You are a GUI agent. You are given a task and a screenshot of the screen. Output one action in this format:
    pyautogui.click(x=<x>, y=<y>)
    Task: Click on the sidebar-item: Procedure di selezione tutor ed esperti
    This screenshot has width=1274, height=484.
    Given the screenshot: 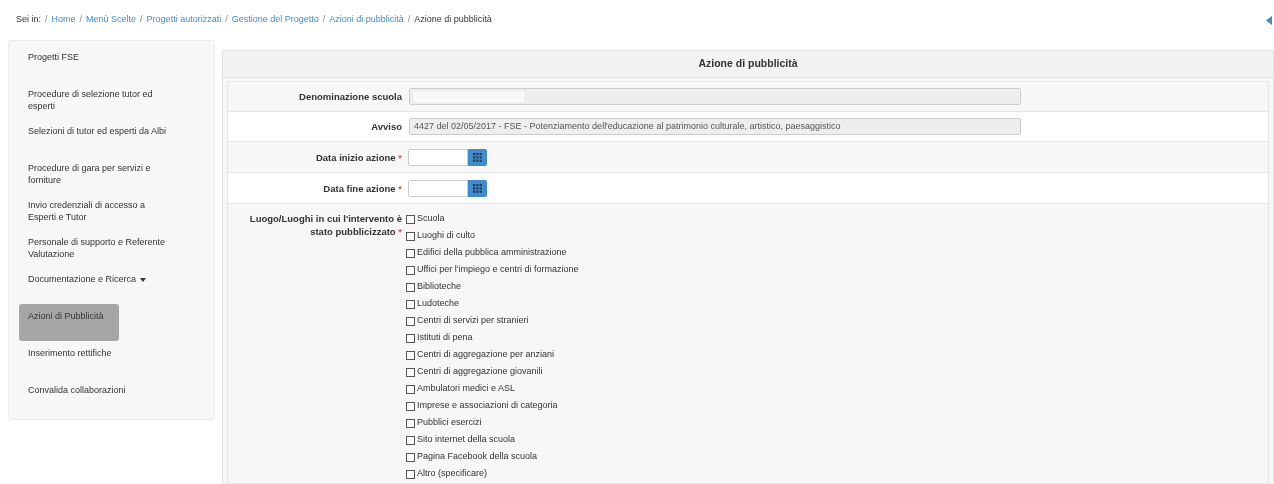 What is the action you would take?
    pyautogui.click(x=101, y=100)
    